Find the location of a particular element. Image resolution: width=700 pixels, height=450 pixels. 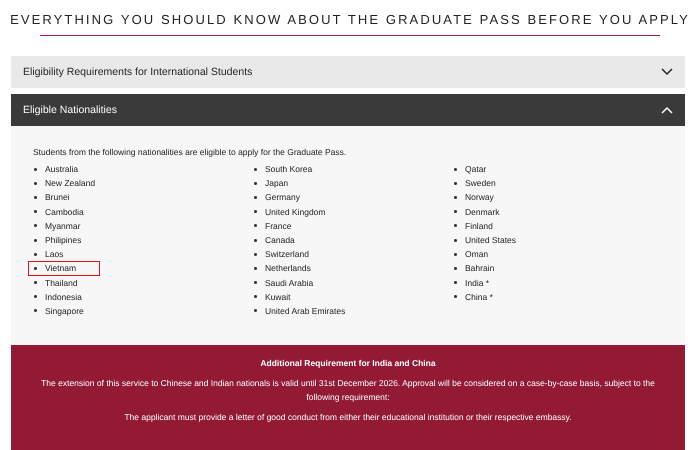

nationality-item: Denmark is located at coordinates (478, 211).